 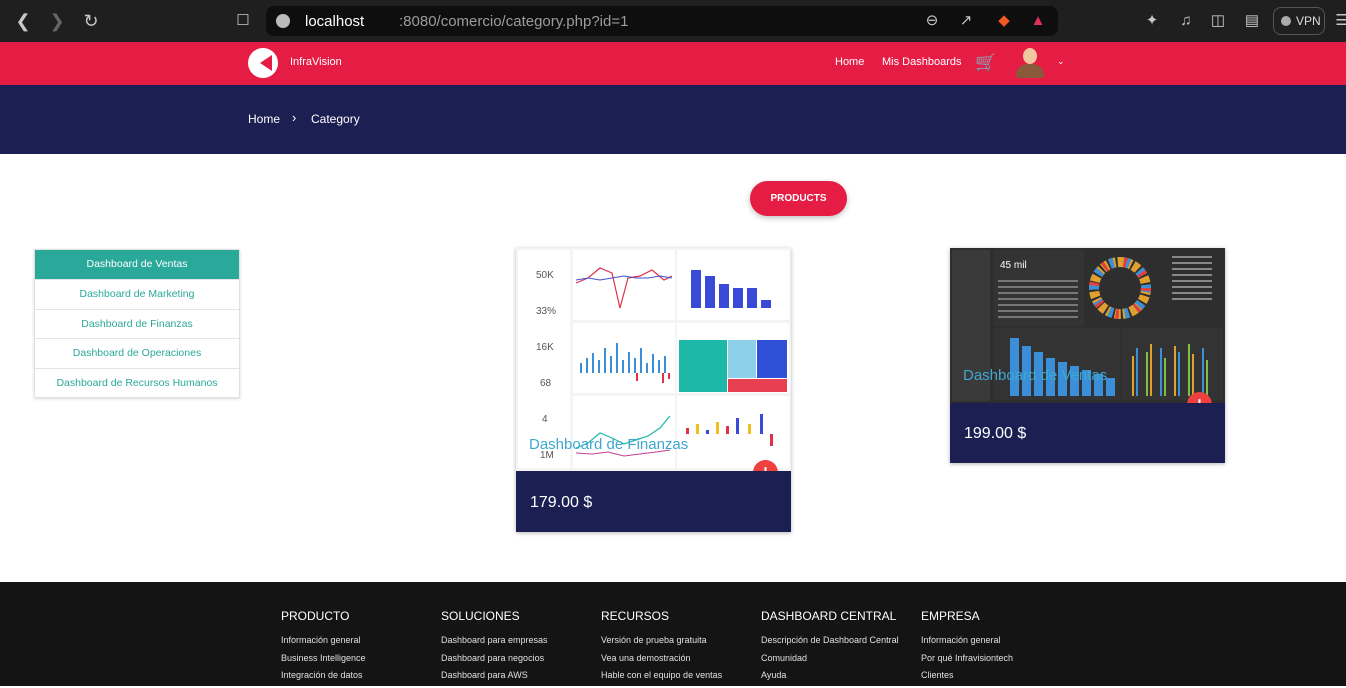 I want to click on nav-mis-dashboards: Mis Dashboards, so click(x=921, y=62).